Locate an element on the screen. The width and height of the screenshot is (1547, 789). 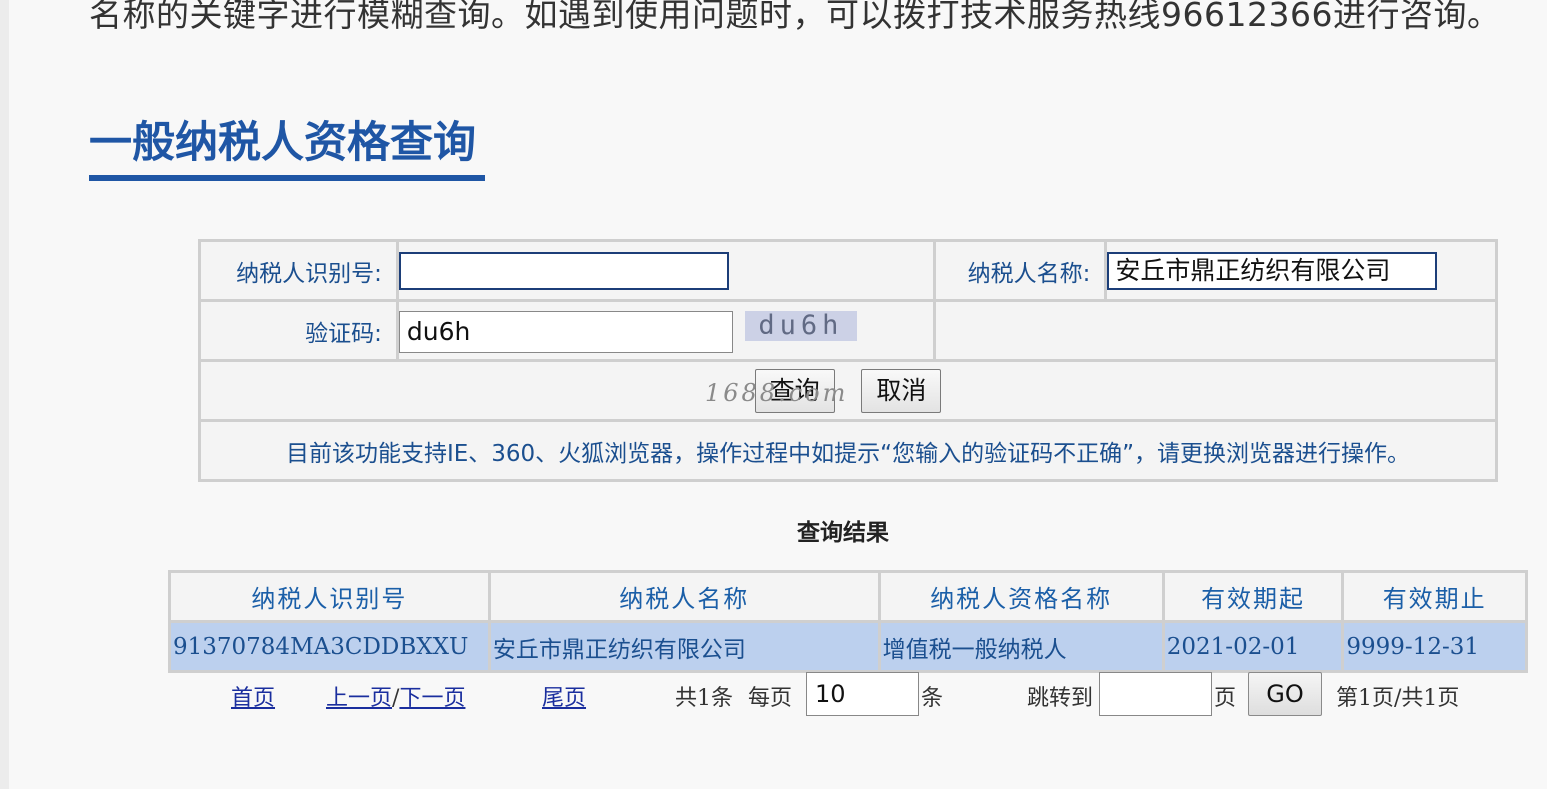
cell-taxpayer-id: 91370784MA3CDDBXXU is located at coordinates (329, 646).